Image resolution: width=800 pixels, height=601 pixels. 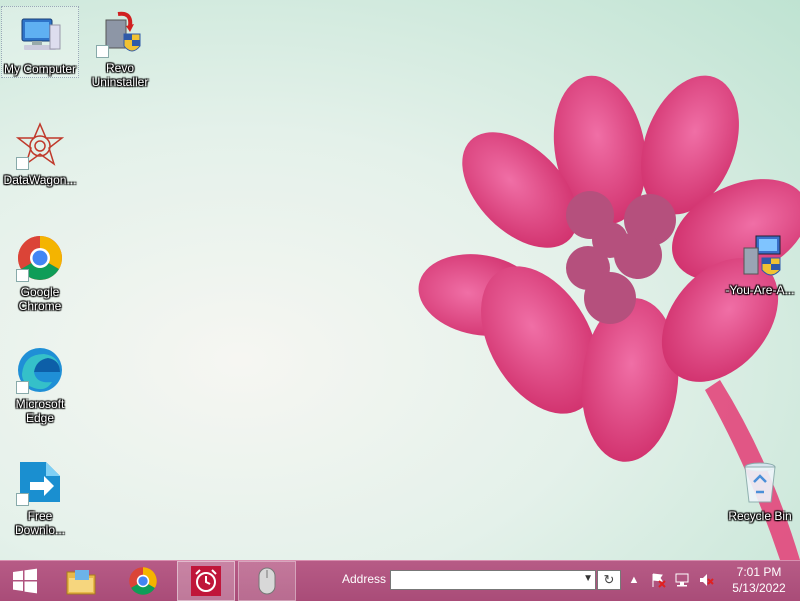 I want to click on datawagon-icon, so click(x=40, y=146).